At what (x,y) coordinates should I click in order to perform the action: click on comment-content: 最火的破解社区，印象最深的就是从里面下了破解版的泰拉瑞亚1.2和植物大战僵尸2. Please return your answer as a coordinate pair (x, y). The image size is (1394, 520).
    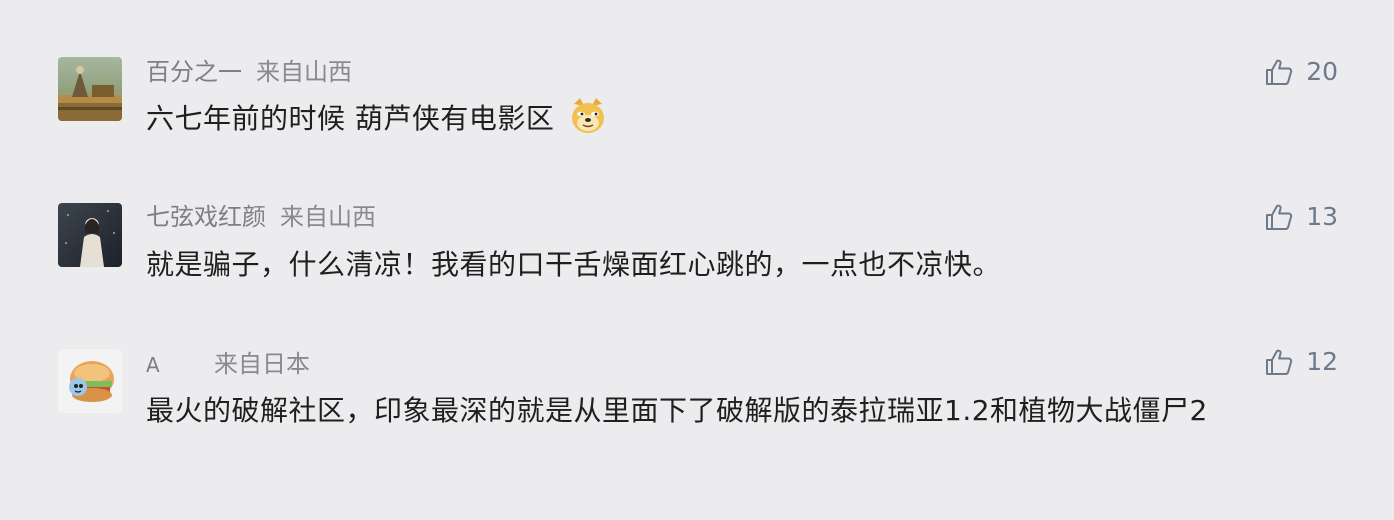
    Looking at the image, I should click on (677, 410).